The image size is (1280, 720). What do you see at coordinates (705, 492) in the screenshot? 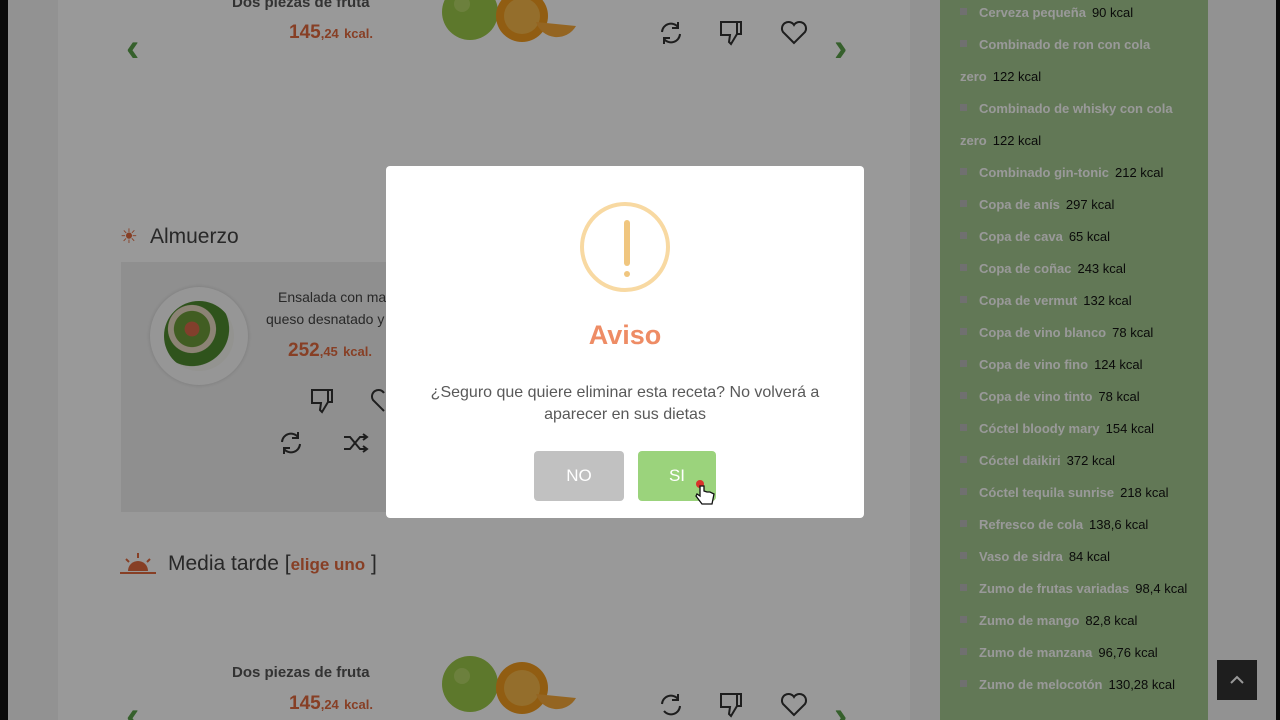
I see `hand-cursor-icon` at bounding box center [705, 492].